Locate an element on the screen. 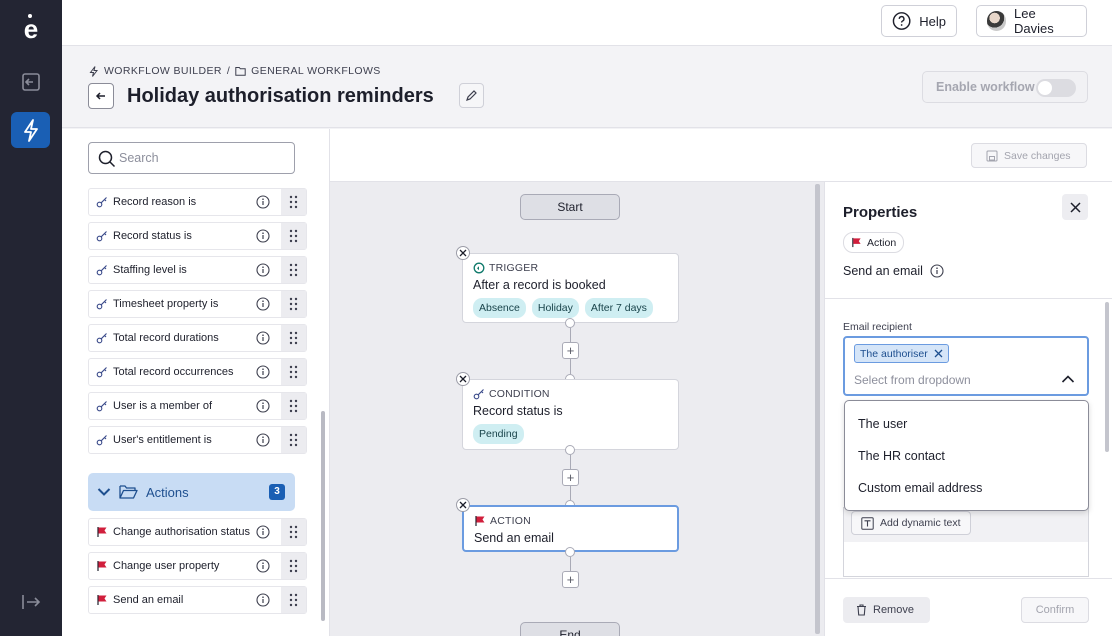 The image size is (1112, 636). close-properties-button is located at coordinates (1075, 207).